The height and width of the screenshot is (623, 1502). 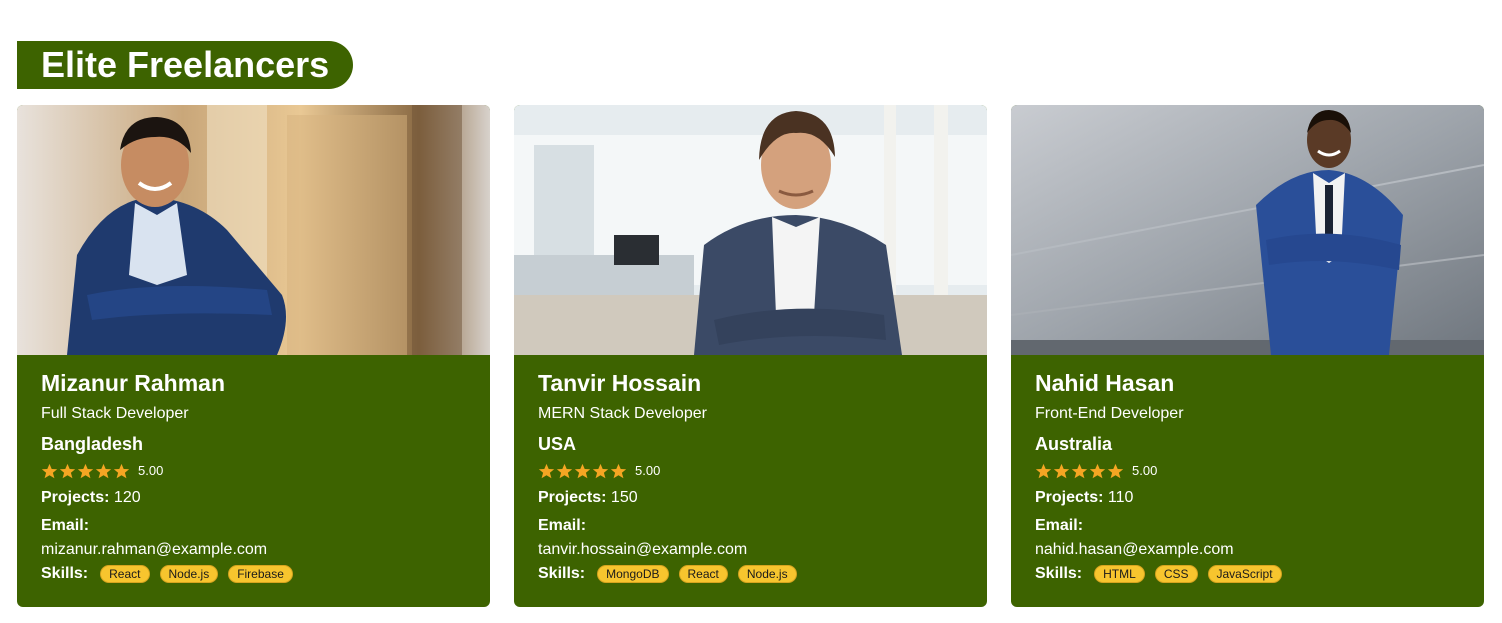 What do you see at coordinates (127, 497) in the screenshot?
I see `projects-value: 120` at bounding box center [127, 497].